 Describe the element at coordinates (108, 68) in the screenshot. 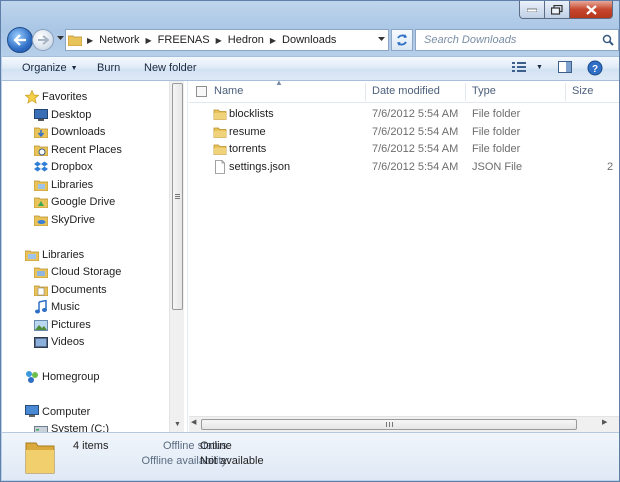

I see `burn-button: Burn` at that location.